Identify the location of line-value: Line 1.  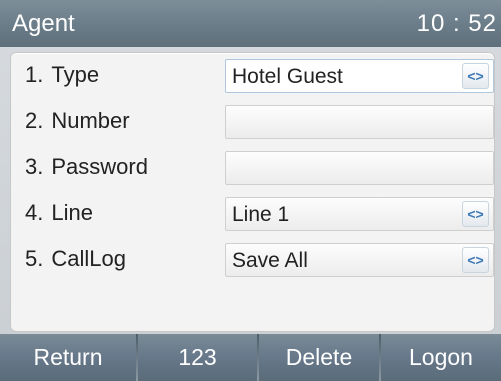
(261, 214).